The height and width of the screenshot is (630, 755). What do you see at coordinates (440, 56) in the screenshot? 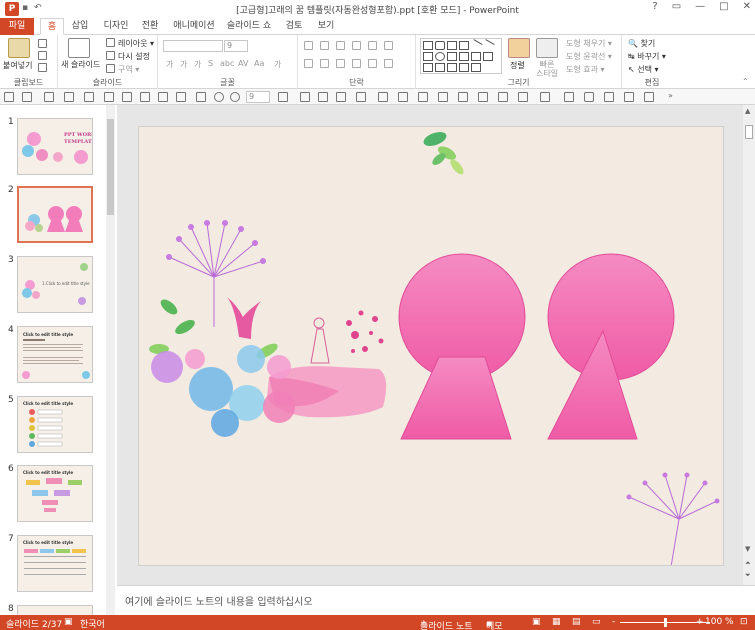
I see `oval-shape-icon` at bounding box center [440, 56].